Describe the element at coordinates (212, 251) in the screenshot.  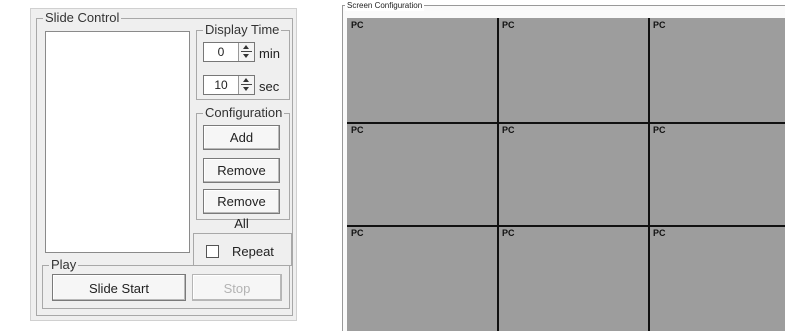
I see `repeat-checkbox` at that location.